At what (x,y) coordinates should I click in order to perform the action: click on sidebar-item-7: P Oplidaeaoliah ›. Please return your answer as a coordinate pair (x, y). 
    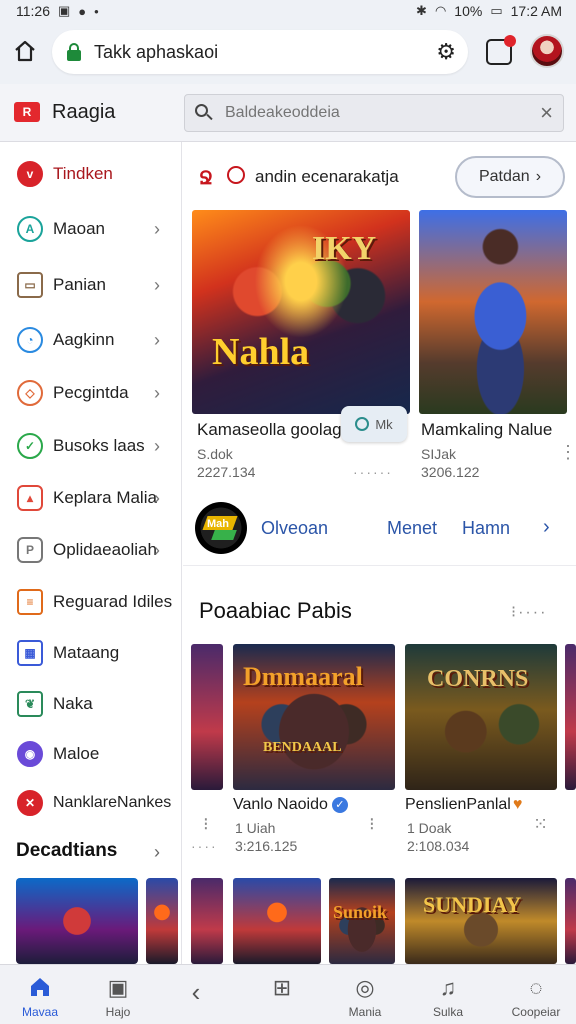
    Looking at the image, I should click on (90, 550).